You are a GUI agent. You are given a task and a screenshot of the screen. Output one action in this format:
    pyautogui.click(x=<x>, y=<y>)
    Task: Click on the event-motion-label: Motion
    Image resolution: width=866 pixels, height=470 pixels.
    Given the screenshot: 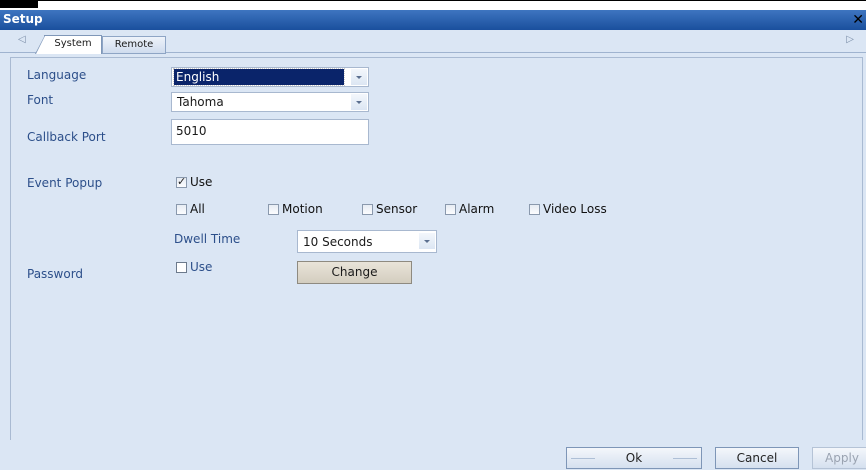 What is the action you would take?
    pyautogui.click(x=302, y=209)
    